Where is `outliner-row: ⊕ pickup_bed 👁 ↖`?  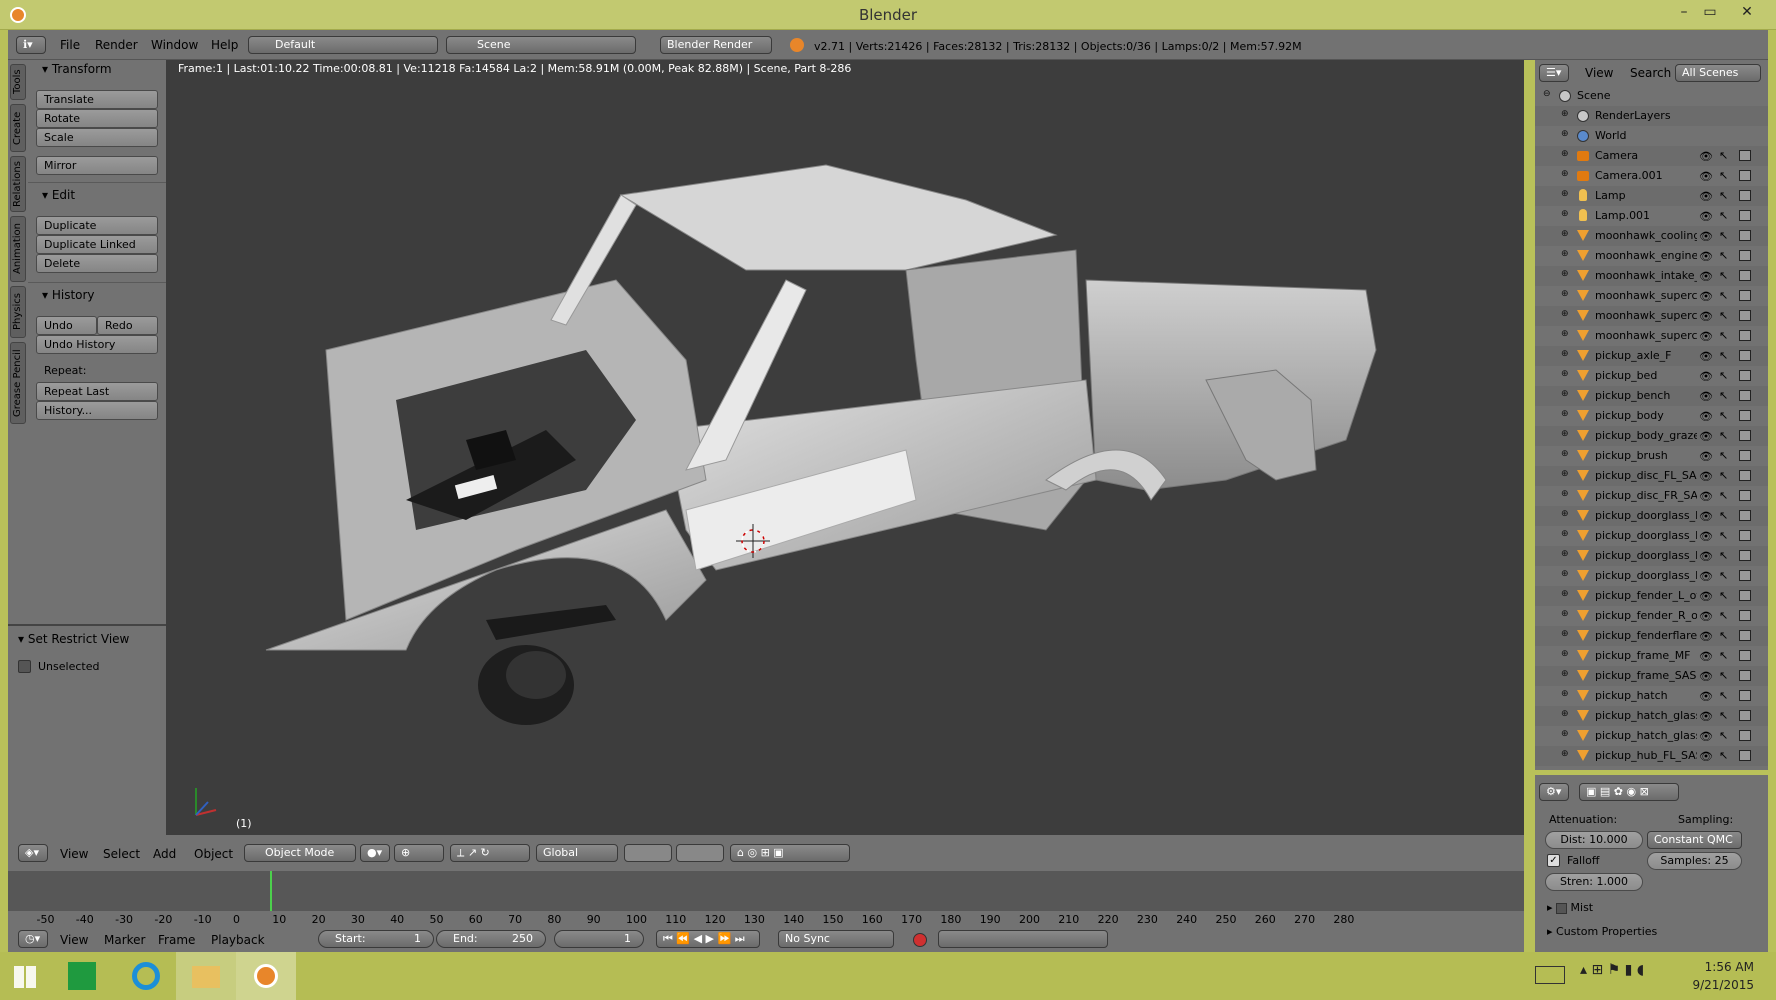
outliner-row: ⊕ pickup_bed 👁 ↖ is located at coordinates (1651, 376).